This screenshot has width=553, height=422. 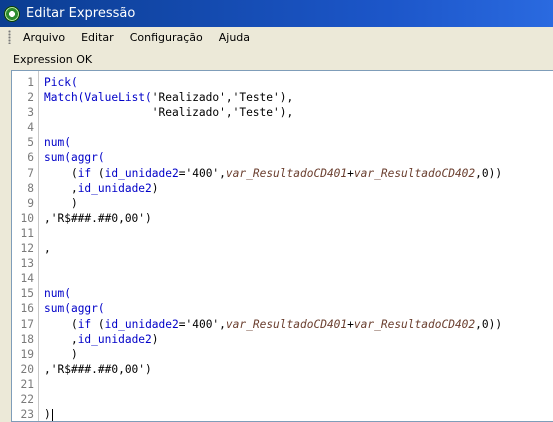 I want to click on menu-arquivo: Arquivo, so click(x=44, y=37).